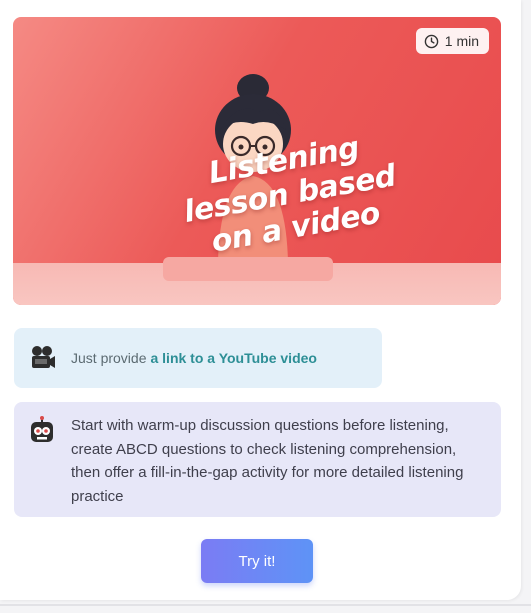 This screenshot has width=531, height=613. Describe the element at coordinates (461, 41) in the screenshot. I see `duration-label: 1 min` at that location.